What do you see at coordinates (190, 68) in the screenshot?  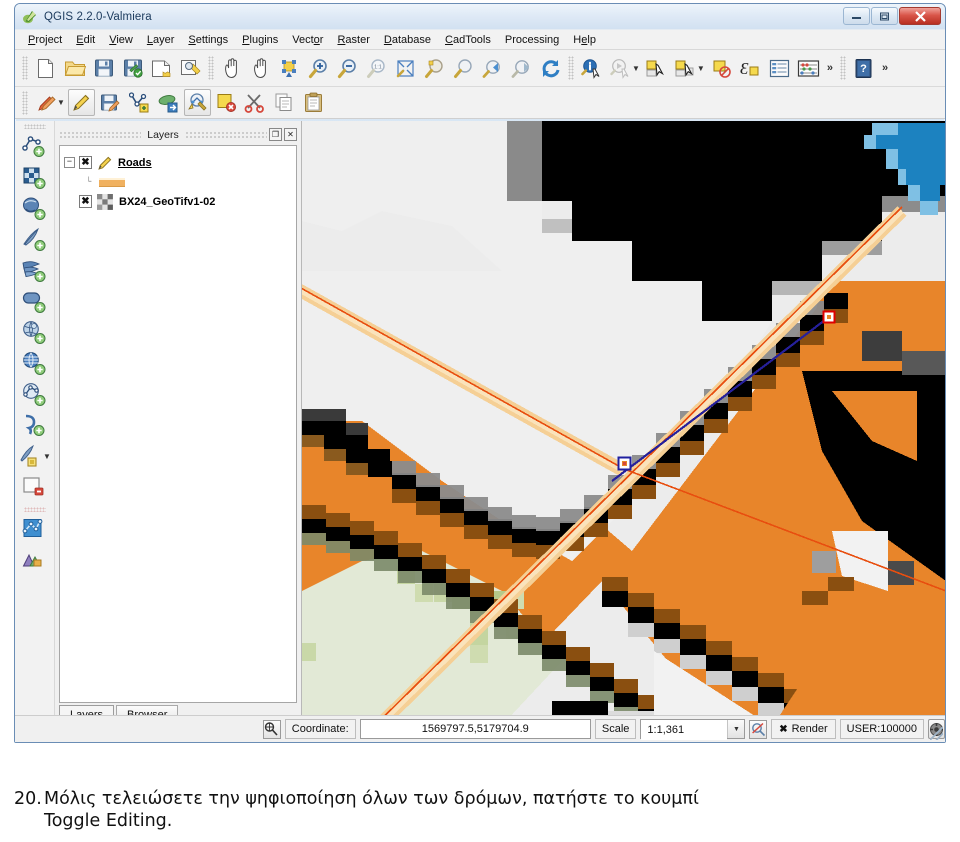 I see `composer-manager-icon` at bounding box center [190, 68].